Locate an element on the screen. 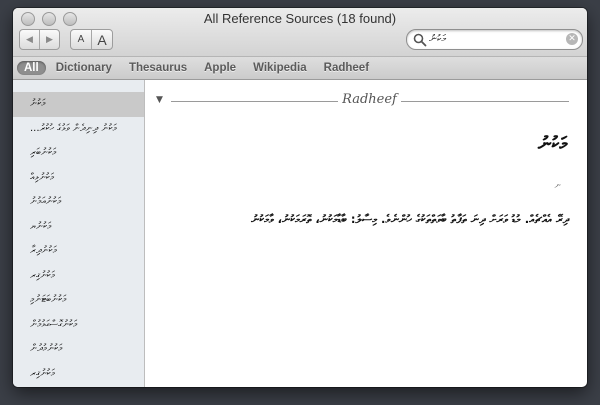  forward-arrow-icon: ▶ is located at coordinates (49, 39).